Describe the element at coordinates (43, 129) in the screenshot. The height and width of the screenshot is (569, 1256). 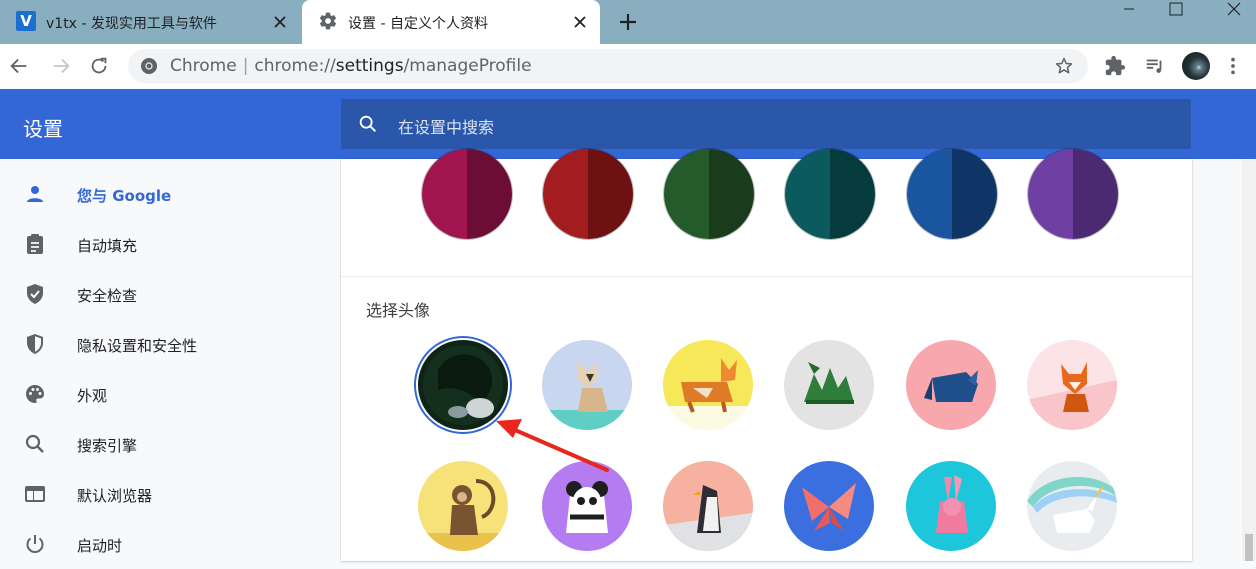
I see `page-title: 设置` at that location.